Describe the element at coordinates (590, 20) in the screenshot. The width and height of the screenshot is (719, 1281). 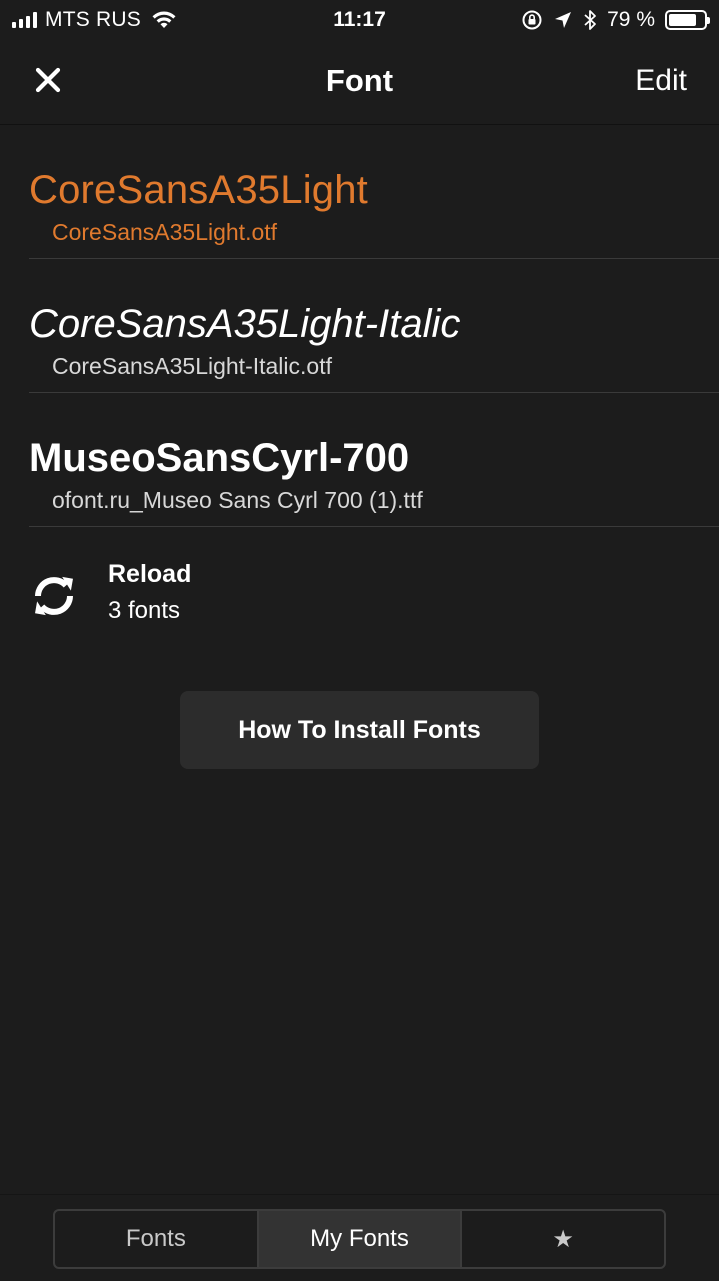
I see `bluetooth-icon` at that location.